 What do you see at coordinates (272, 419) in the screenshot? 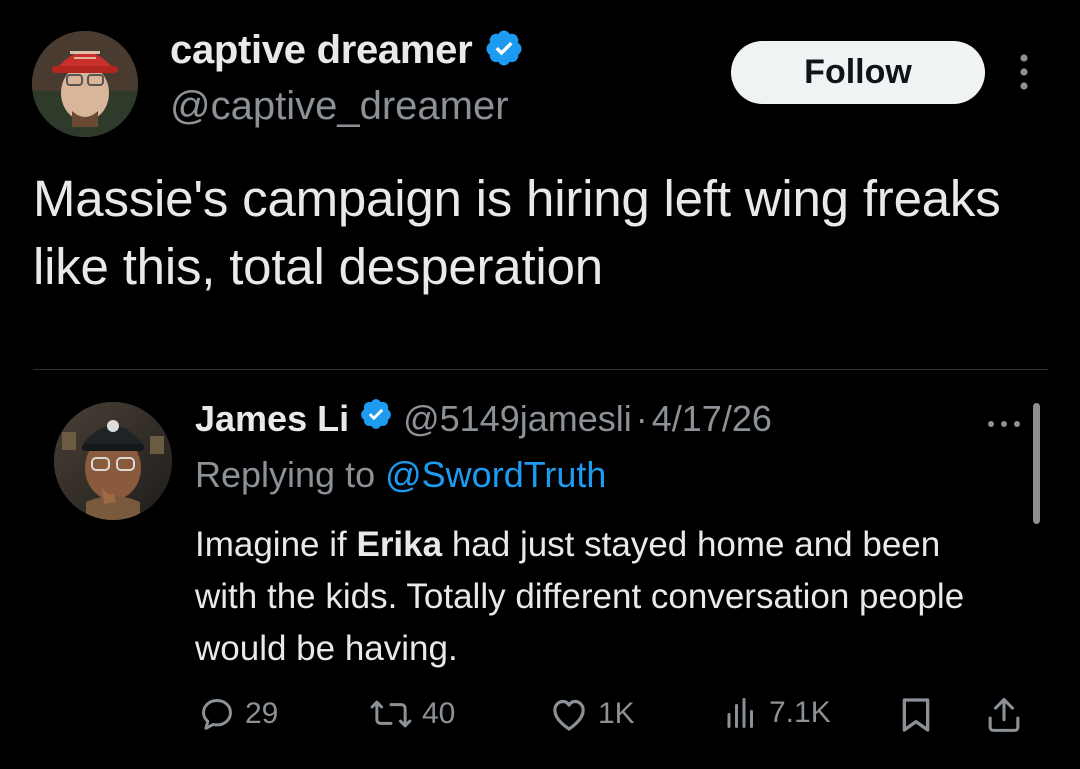
I see `quoted-display-name: James Li` at bounding box center [272, 419].